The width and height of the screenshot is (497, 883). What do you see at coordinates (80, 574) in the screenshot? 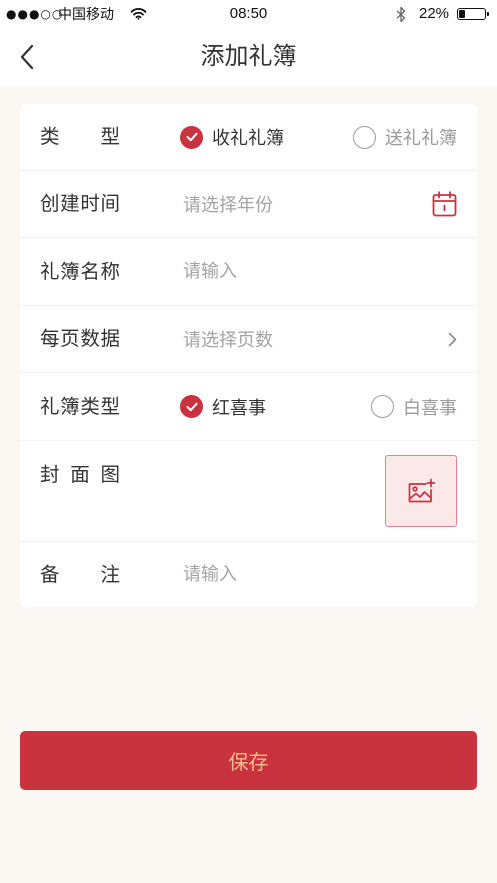
I see `field-label: 备注` at bounding box center [80, 574].